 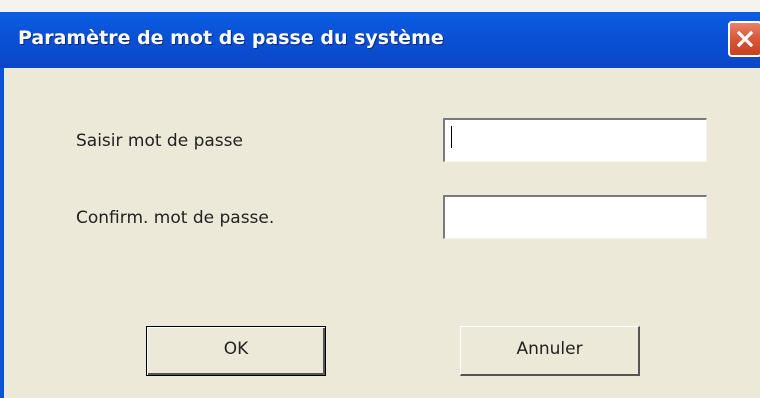 I want to click on close-button, so click(x=744, y=39).